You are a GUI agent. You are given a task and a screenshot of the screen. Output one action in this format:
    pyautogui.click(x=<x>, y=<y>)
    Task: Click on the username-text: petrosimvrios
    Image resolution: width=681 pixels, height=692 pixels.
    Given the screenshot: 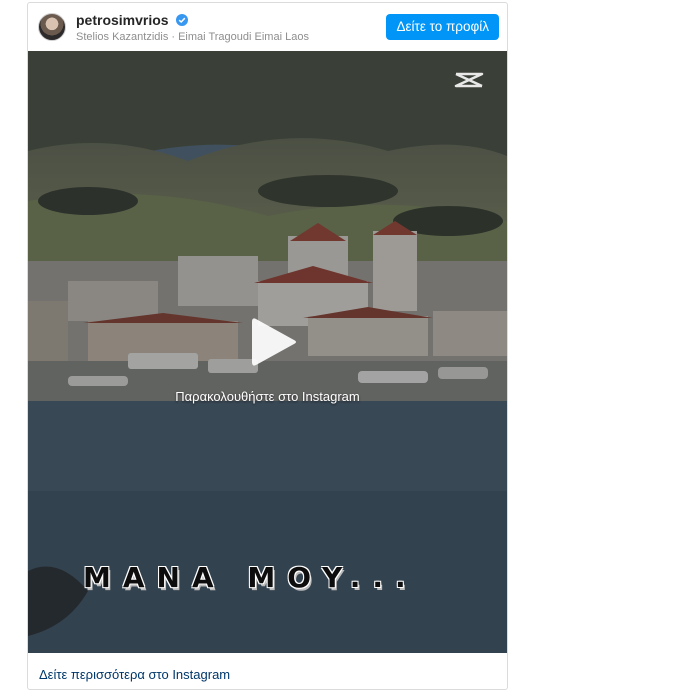 What is the action you would take?
    pyautogui.click(x=122, y=20)
    